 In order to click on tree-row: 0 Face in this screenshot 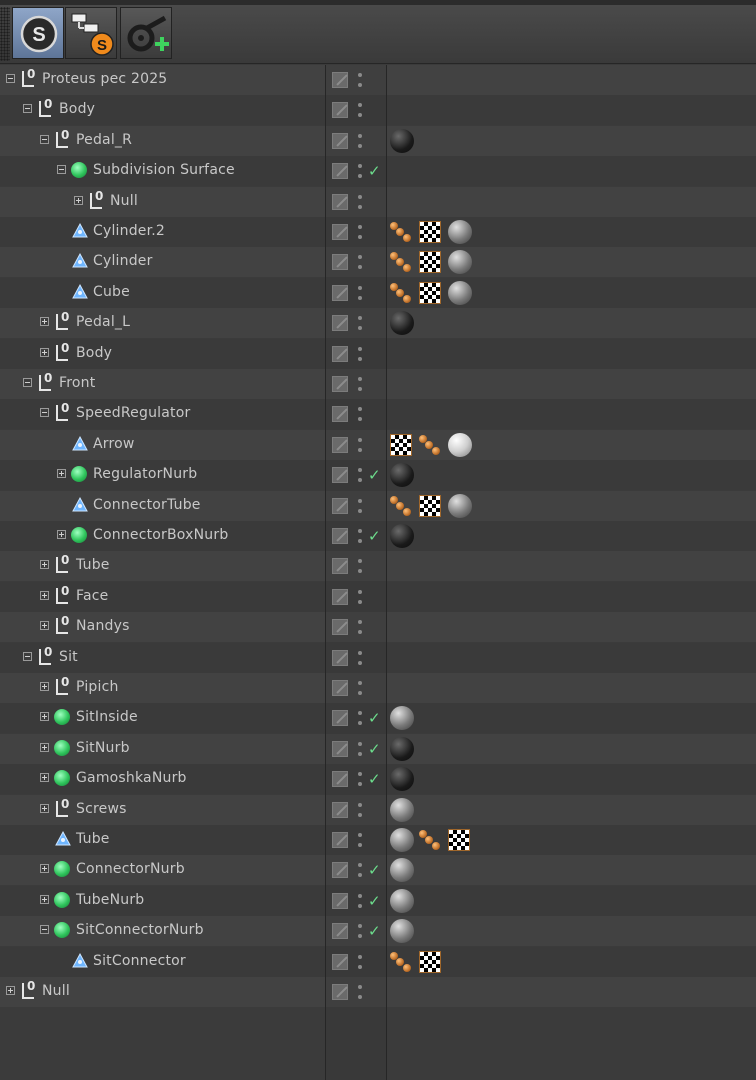, I will do `click(378, 596)`.